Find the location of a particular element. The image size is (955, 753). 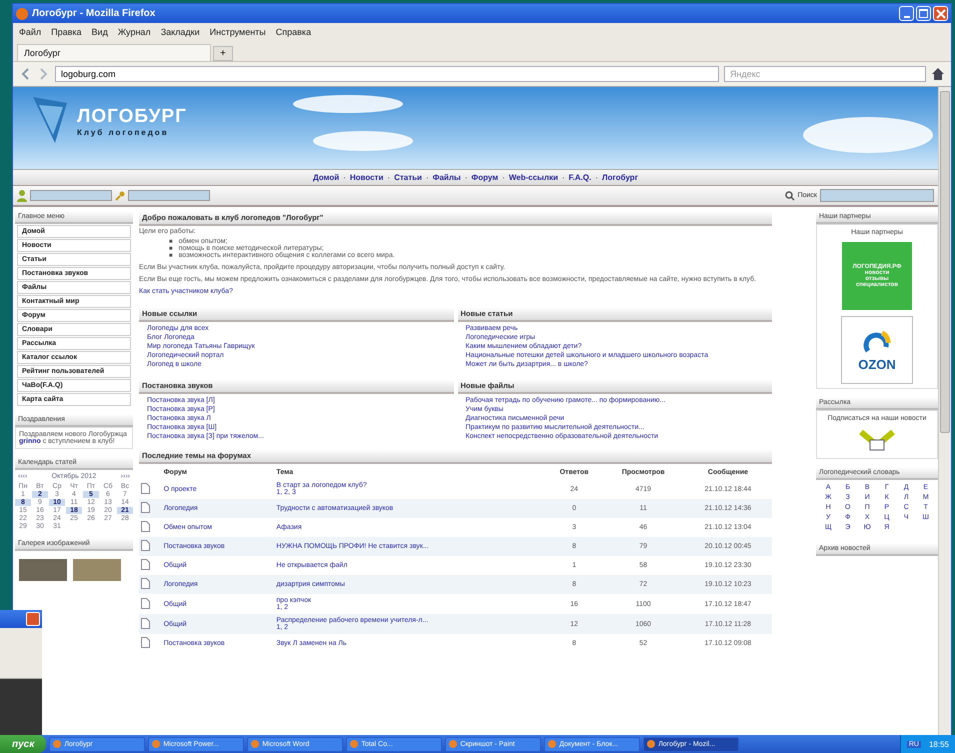

minimize-button is located at coordinates (906, 13).